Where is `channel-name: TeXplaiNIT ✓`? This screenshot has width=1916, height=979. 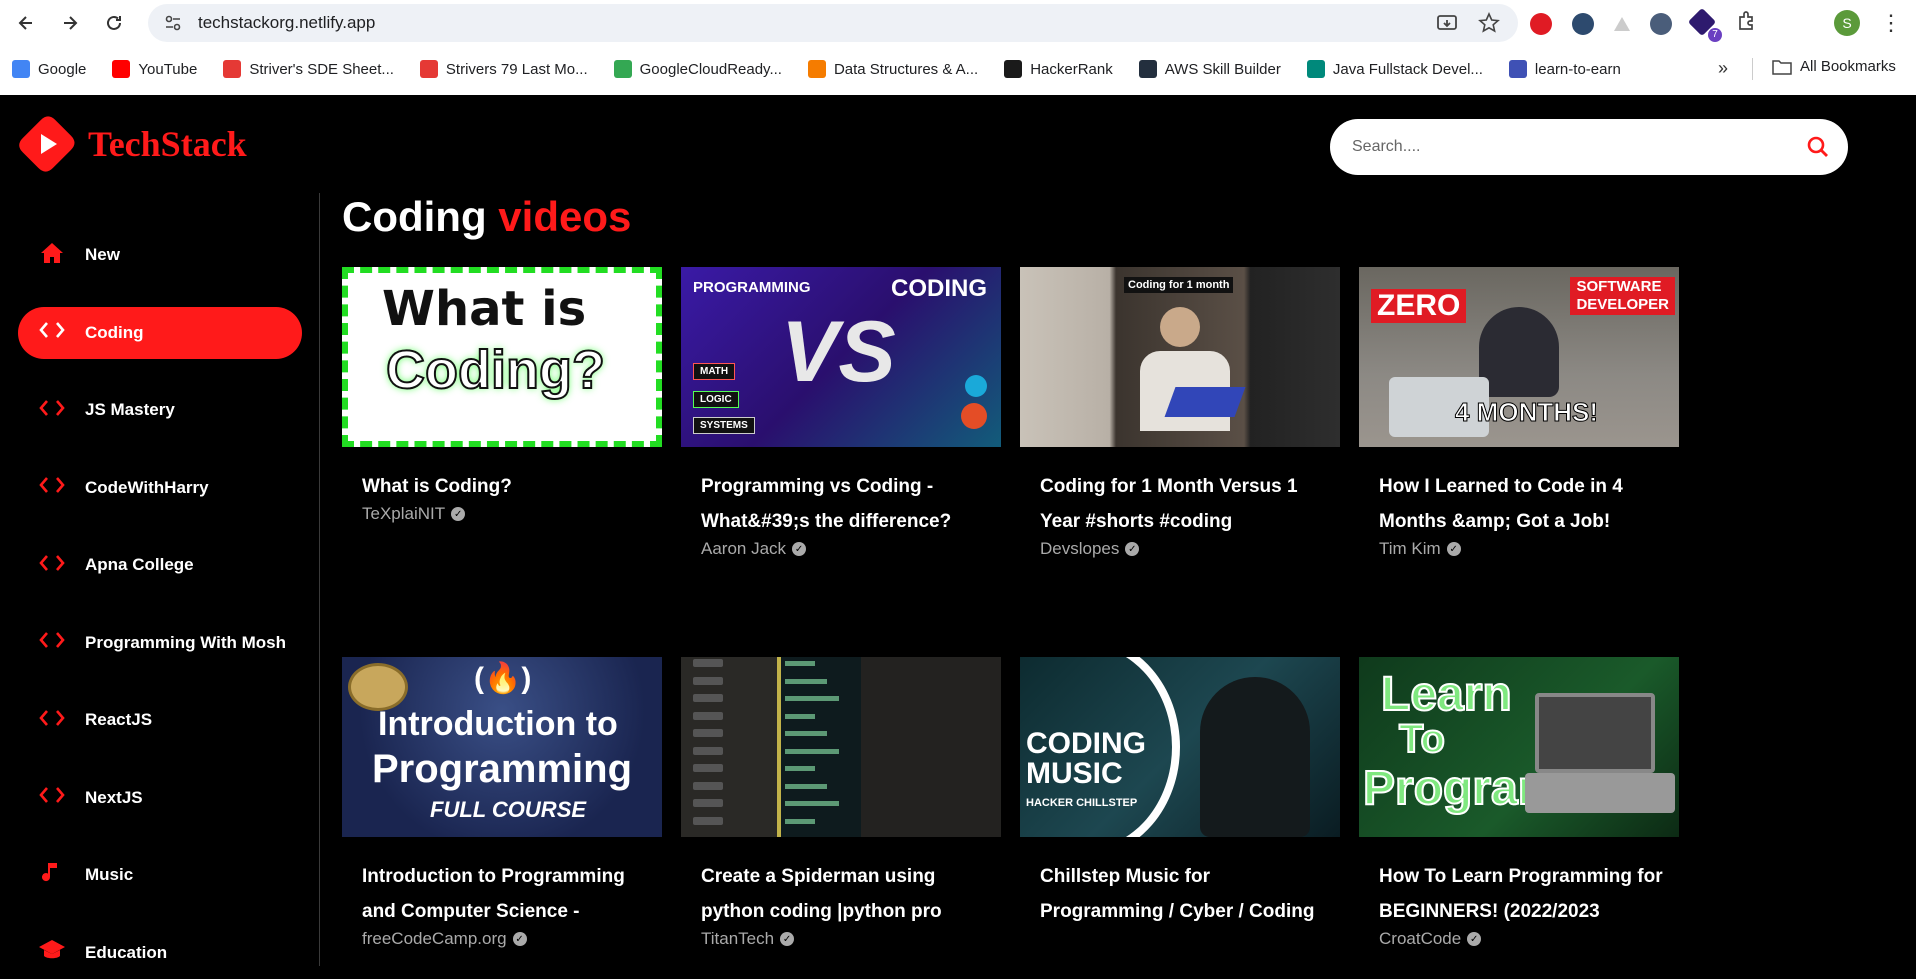 channel-name: TeXplaiNIT ✓ is located at coordinates (512, 514).